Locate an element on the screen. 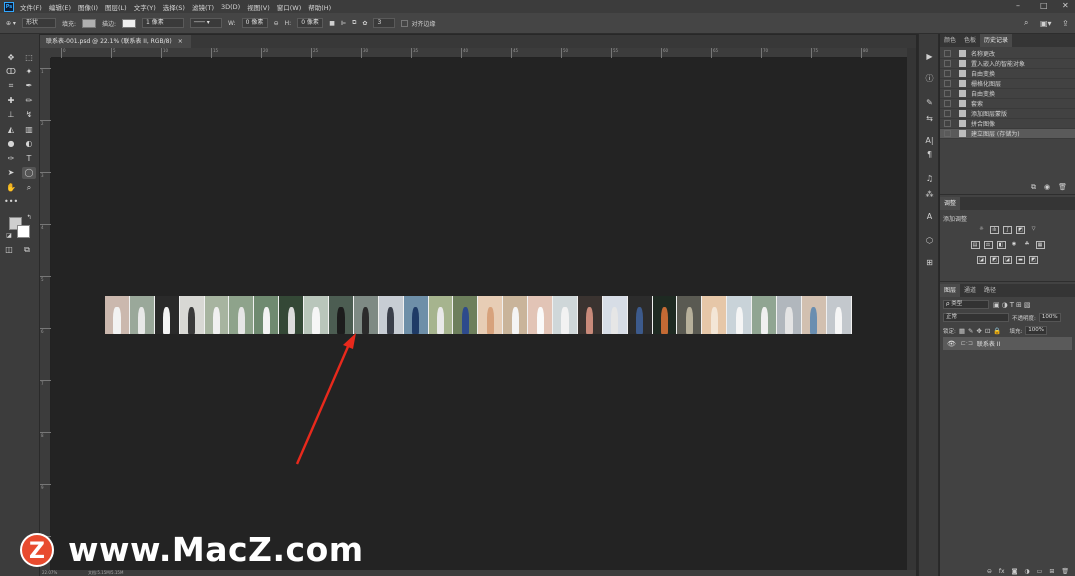 Image resolution: width=1075 pixels, height=576 pixels. menu-edit: 编辑(E) is located at coordinates (60, 7).